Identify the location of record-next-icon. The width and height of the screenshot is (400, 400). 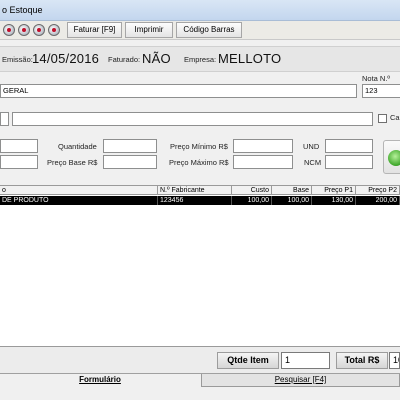
(39, 30).